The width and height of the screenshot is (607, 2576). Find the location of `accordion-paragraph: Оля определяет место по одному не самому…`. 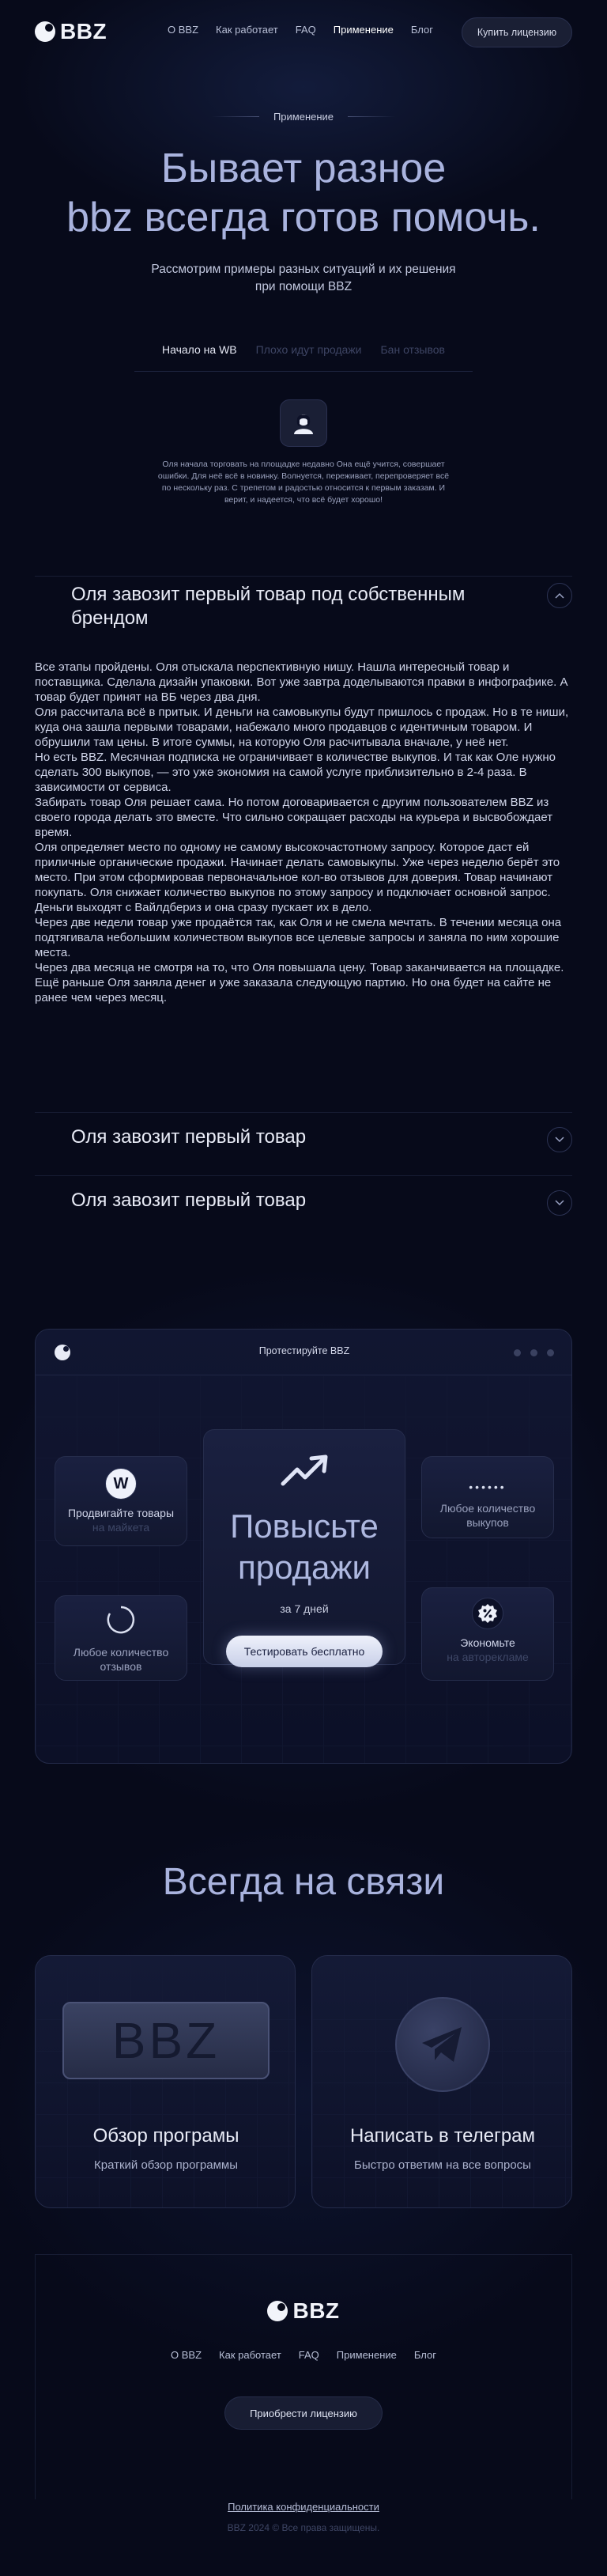

accordion-paragraph: Оля определяет место по одному не самому… is located at coordinates (297, 878).